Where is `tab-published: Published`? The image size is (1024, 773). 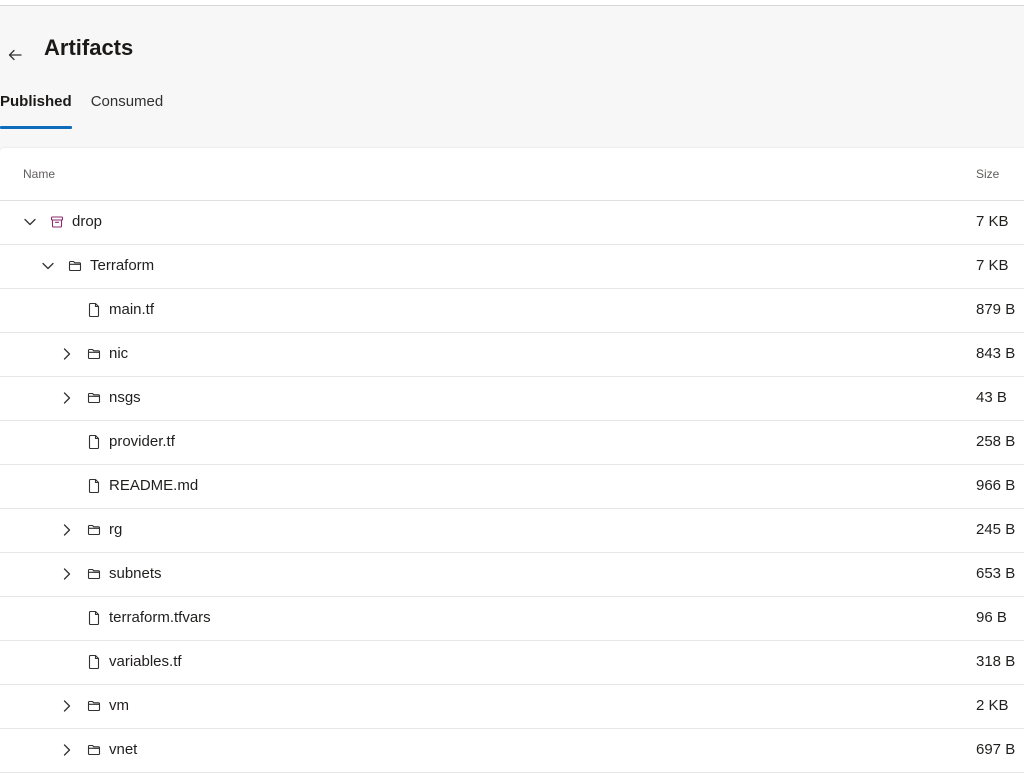 tab-published: Published is located at coordinates (36, 109).